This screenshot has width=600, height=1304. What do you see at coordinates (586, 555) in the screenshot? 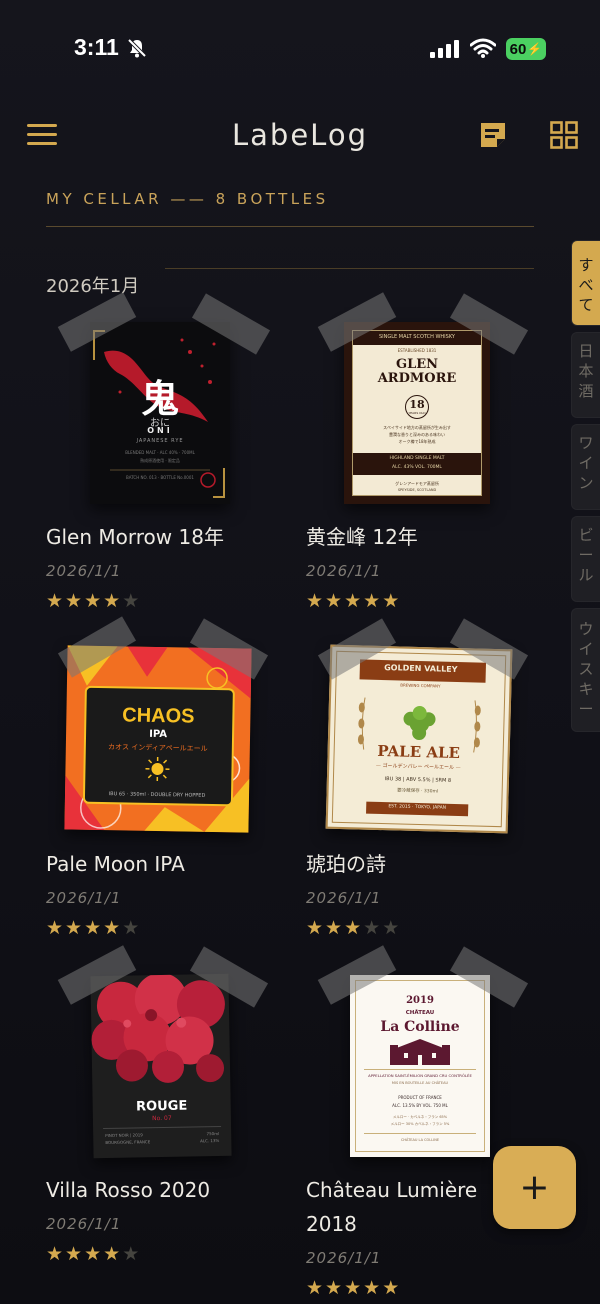
I see `tab-beer-label: ビール` at bounding box center [586, 555].